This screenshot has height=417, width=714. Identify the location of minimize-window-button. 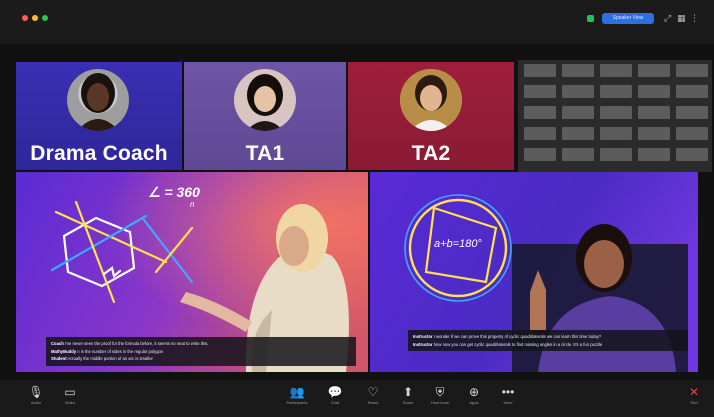
(35, 18).